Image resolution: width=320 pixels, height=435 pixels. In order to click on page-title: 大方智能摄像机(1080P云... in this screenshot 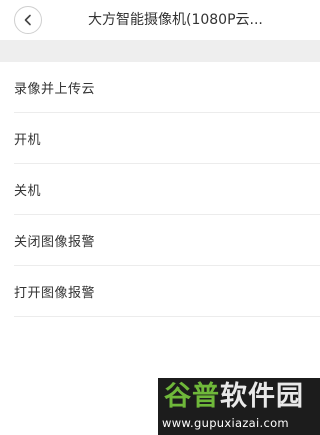, I will do `click(175, 20)`.